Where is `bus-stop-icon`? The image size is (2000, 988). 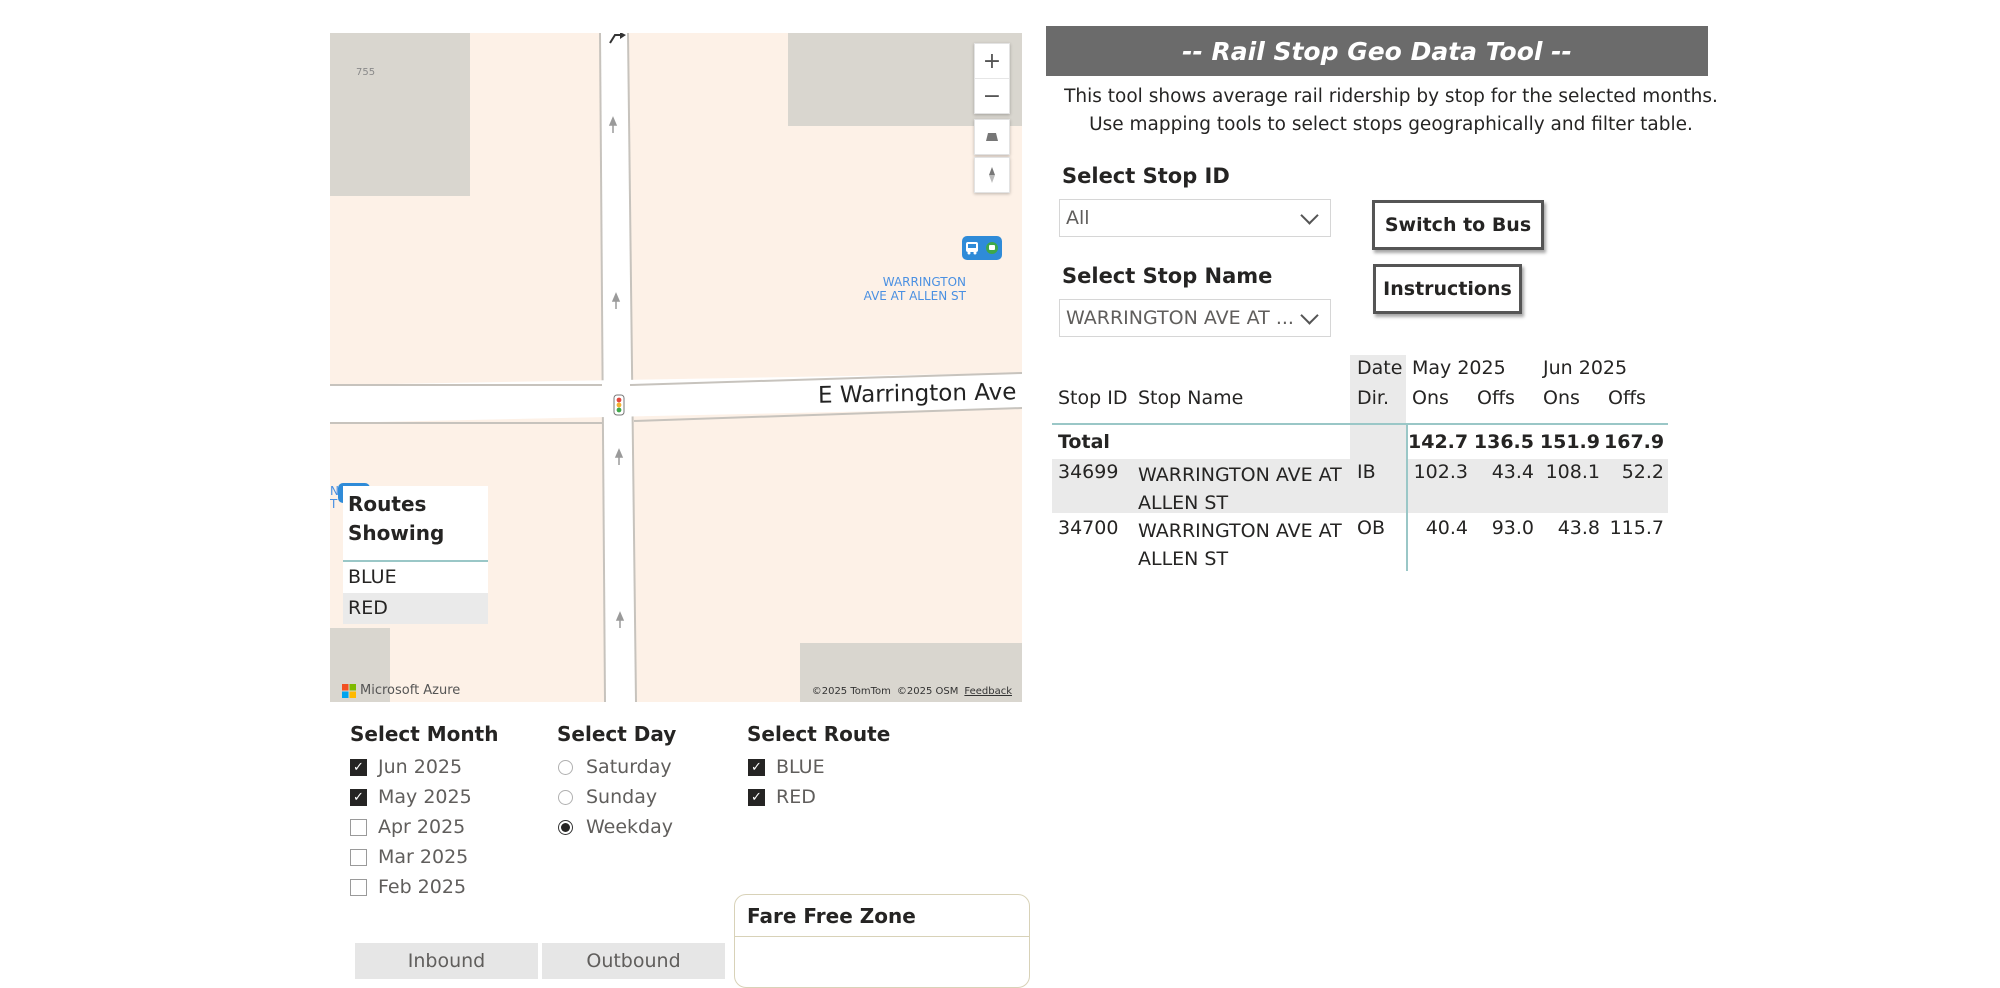
bus-stop-icon is located at coordinates (982, 248).